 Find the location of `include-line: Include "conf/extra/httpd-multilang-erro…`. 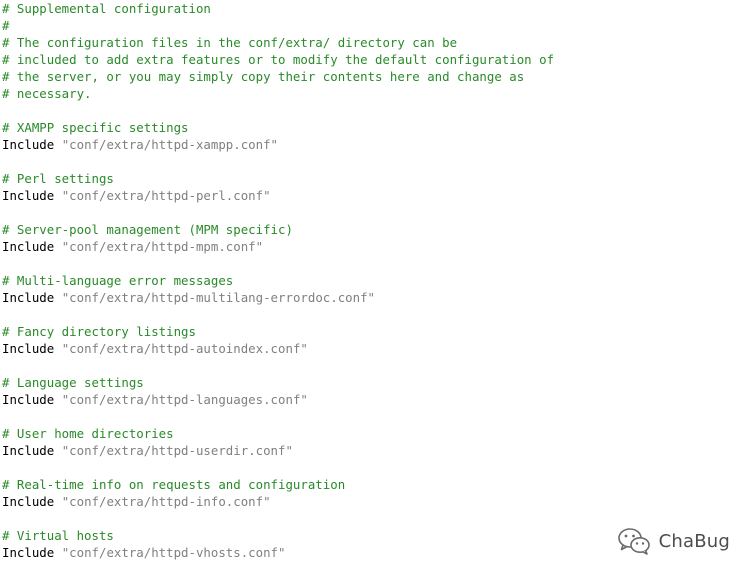

include-line: Include "conf/extra/httpd-multilang-erro… is located at coordinates (372, 297).